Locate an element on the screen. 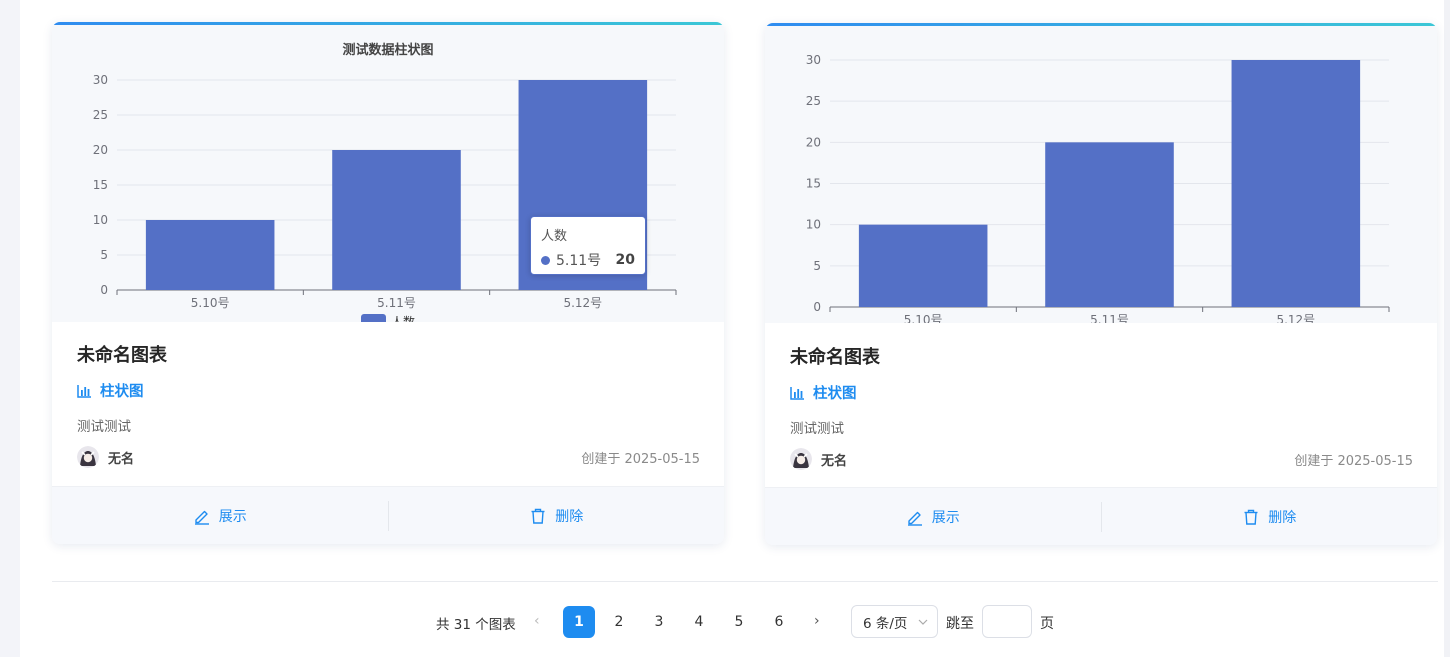 The image size is (1450, 657). chart-tooltip: 人数 5.11号 20 is located at coordinates (588, 245).